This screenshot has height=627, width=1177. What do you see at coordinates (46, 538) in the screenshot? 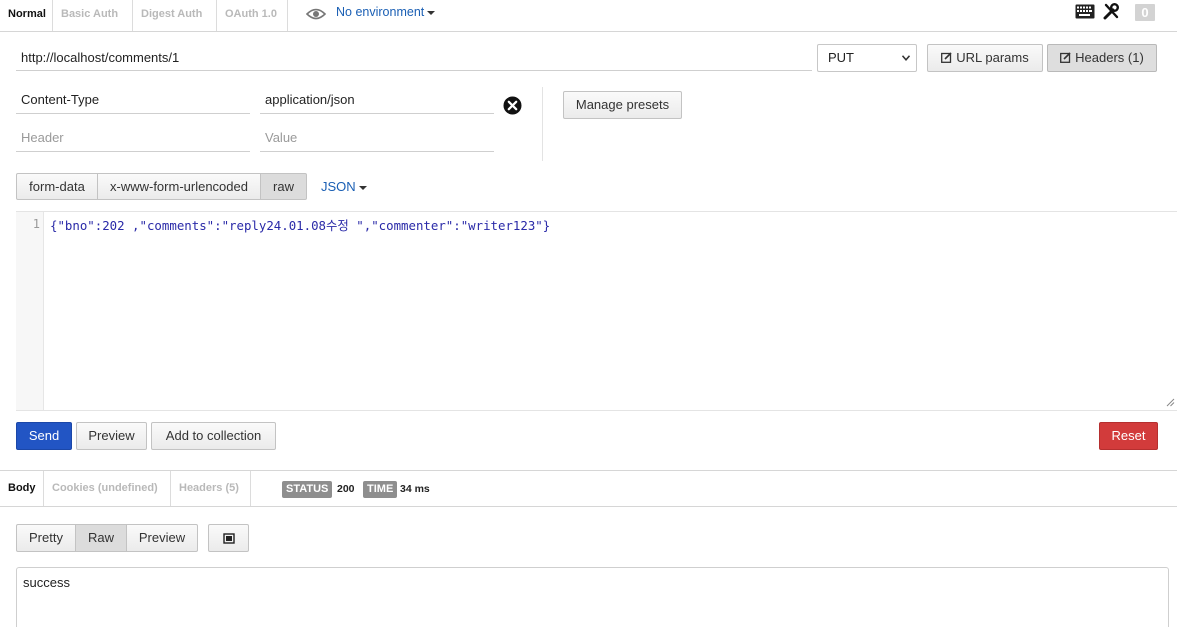
I see `view-pretty: Pretty` at bounding box center [46, 538].